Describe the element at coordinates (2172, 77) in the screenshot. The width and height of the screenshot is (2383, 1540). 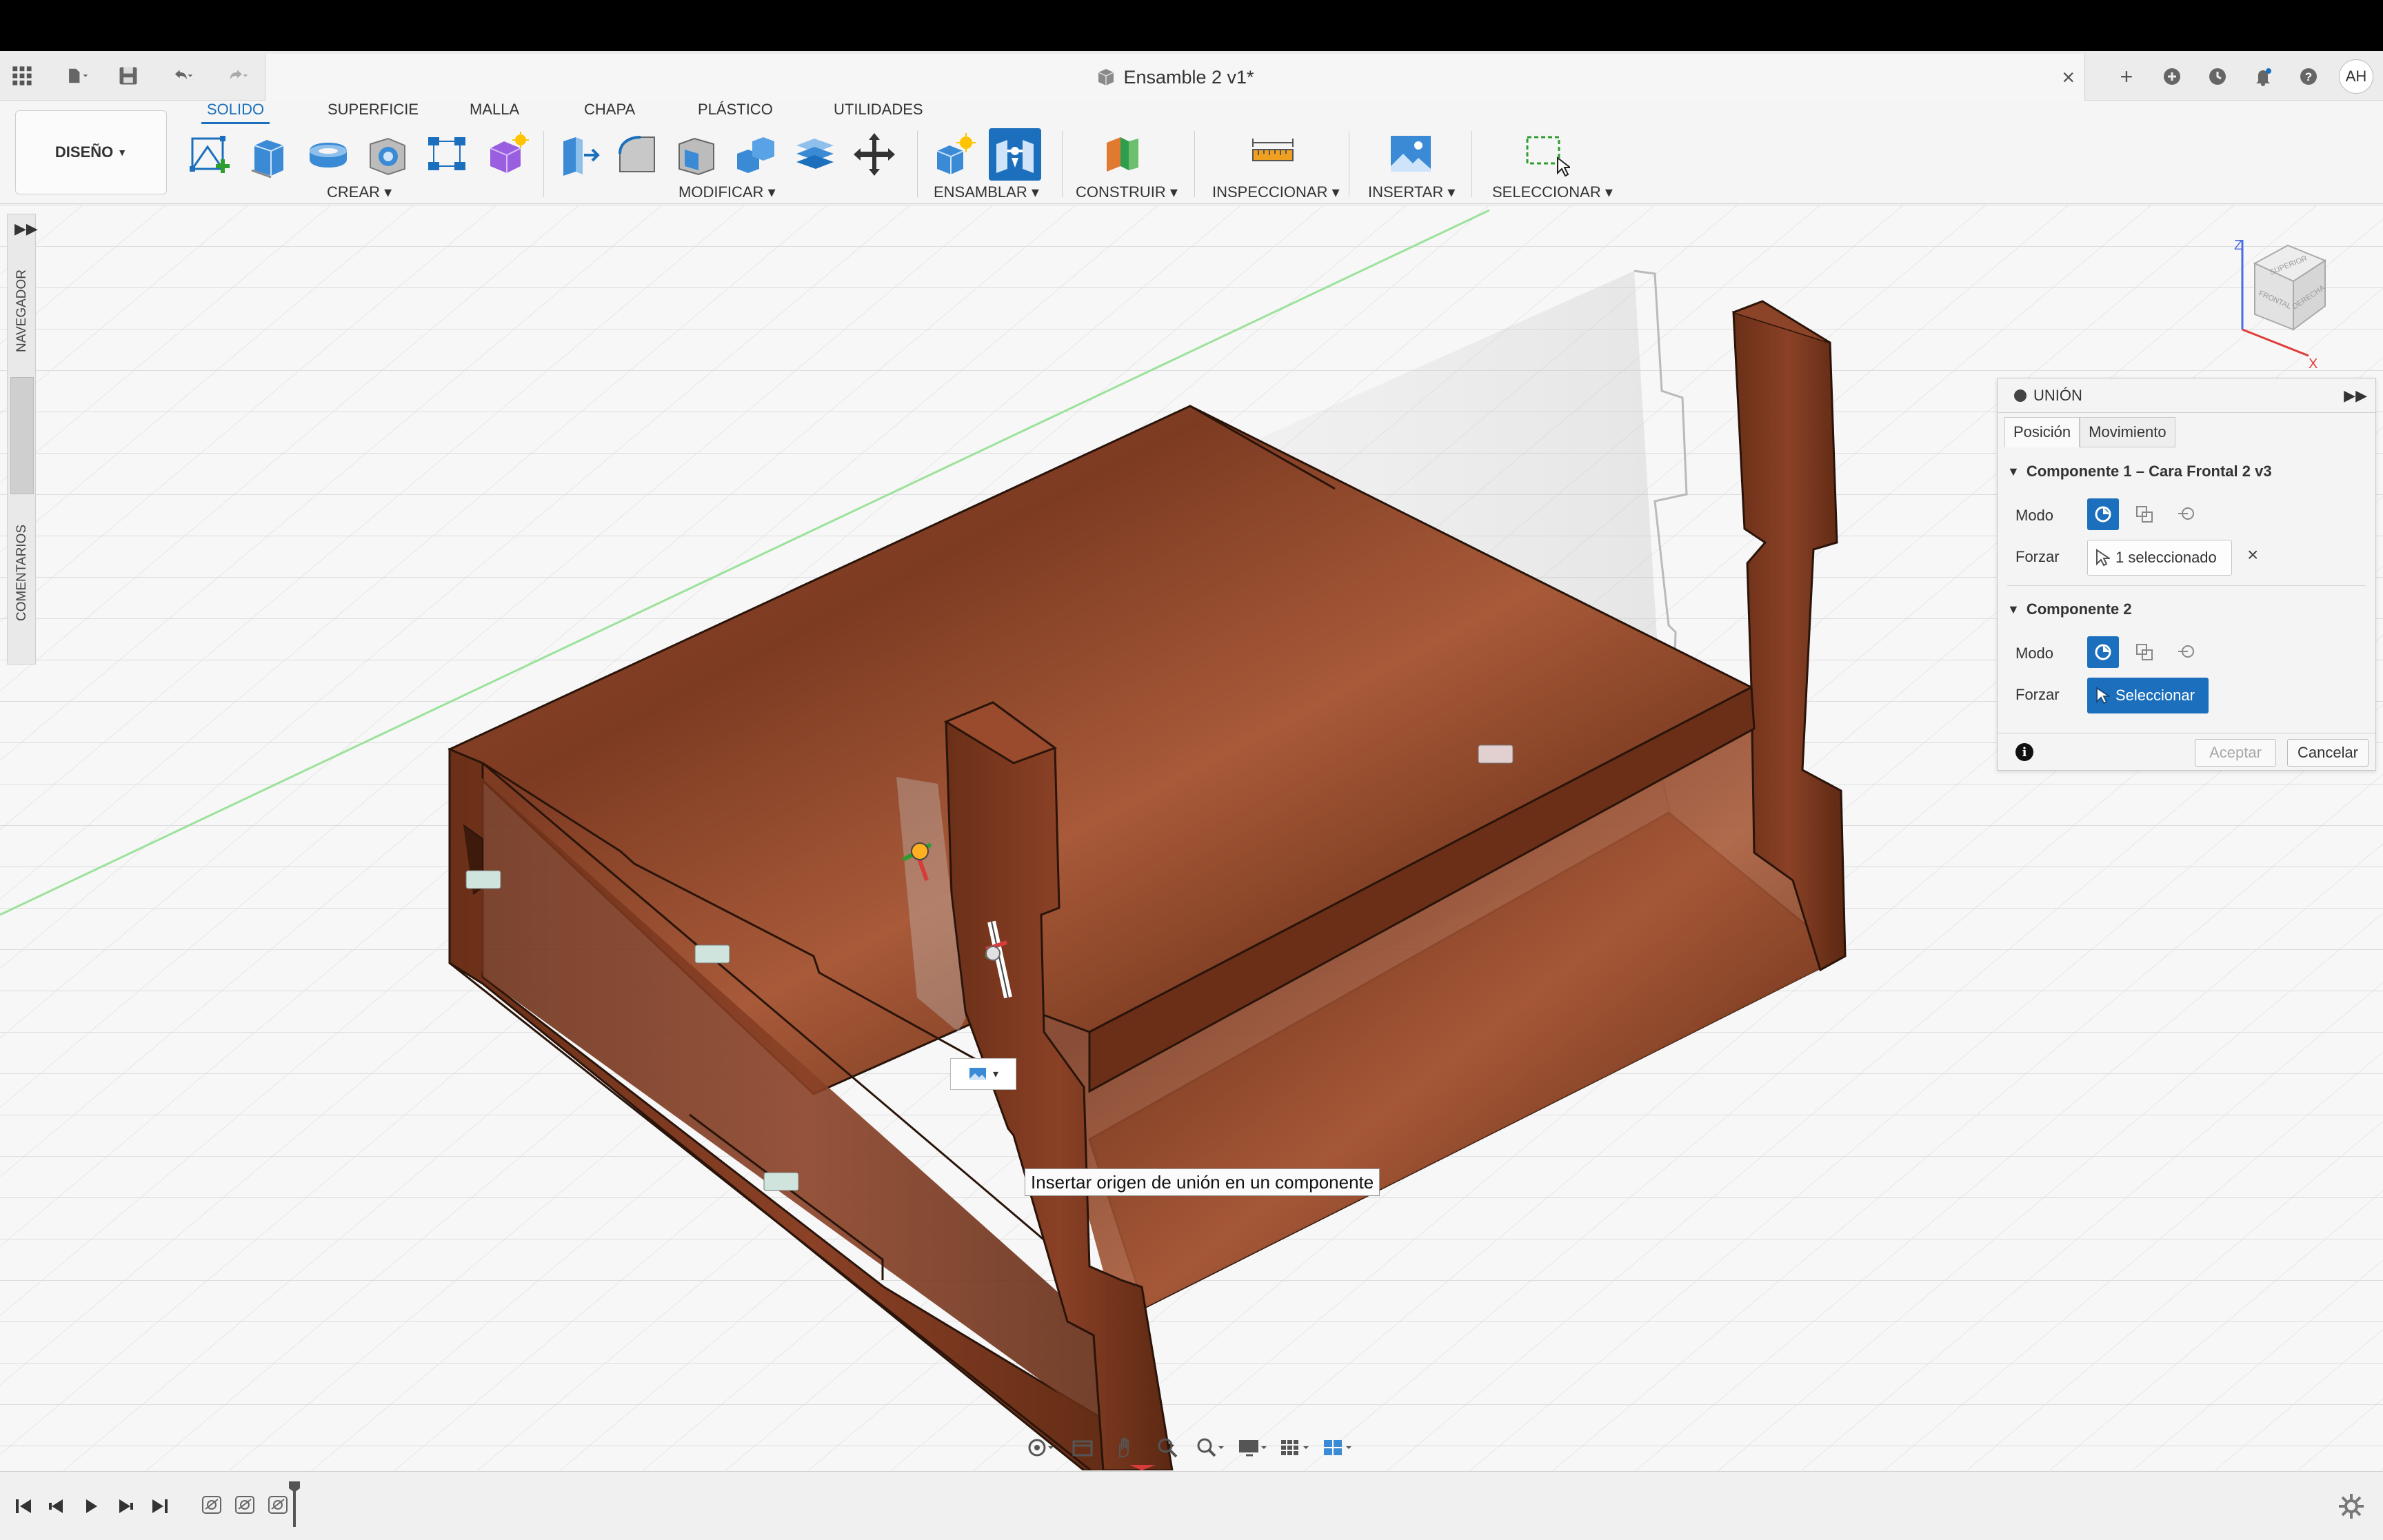
I see `extensions-icon` at that location.